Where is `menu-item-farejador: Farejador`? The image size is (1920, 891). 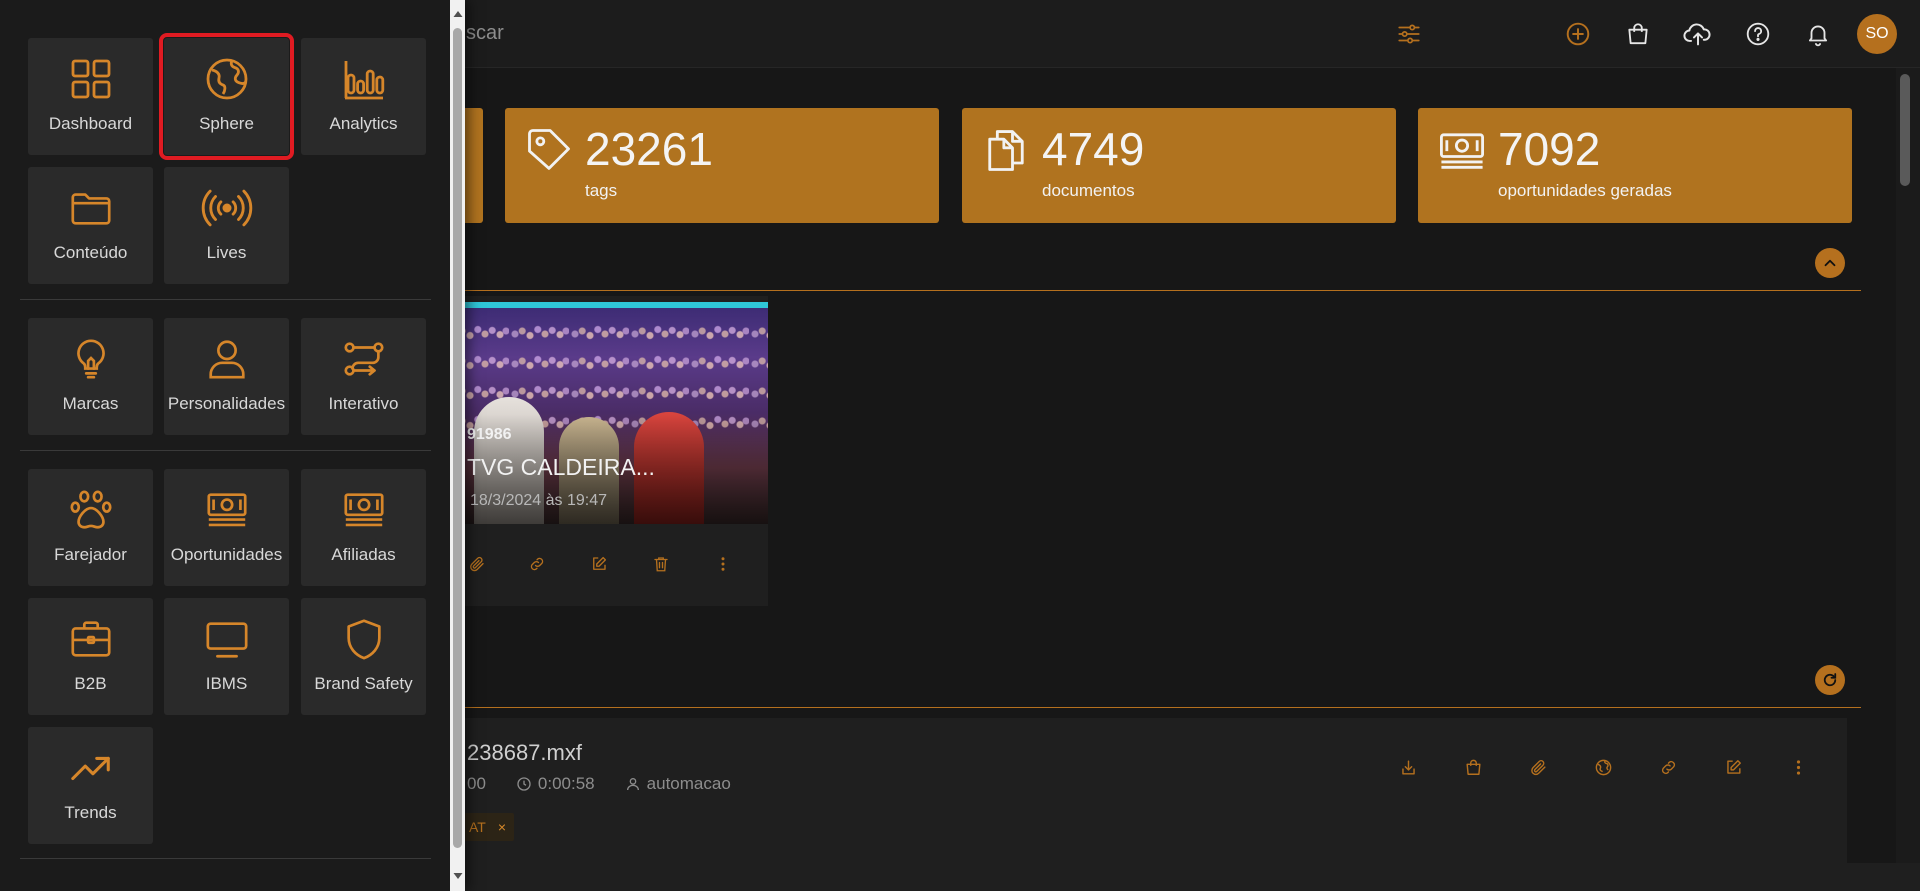
menu-item-farejador: Farejador is located at coordinates (90, 527).